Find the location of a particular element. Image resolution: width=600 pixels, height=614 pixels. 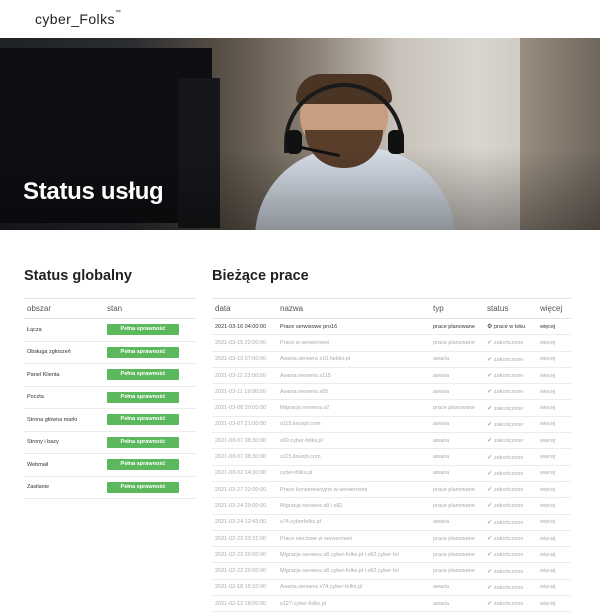

area-name: Webmail is located at coordinates (64, 465).